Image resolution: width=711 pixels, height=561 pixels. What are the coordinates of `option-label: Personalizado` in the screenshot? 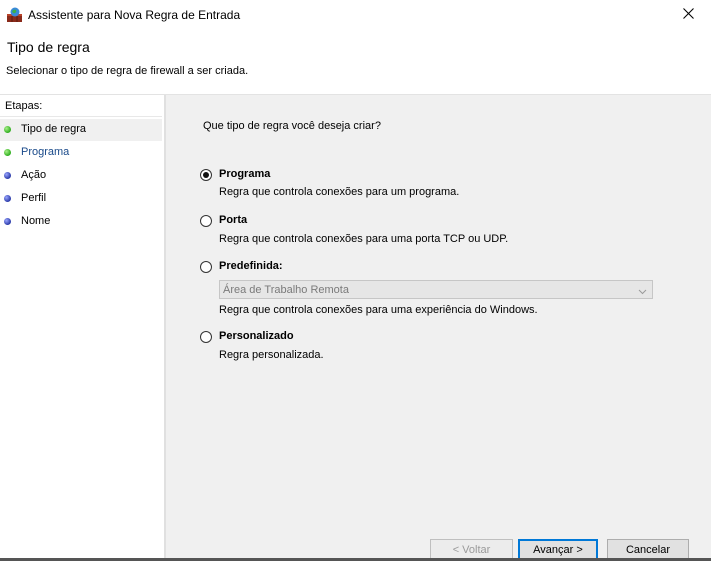 It's located at (256, 336).